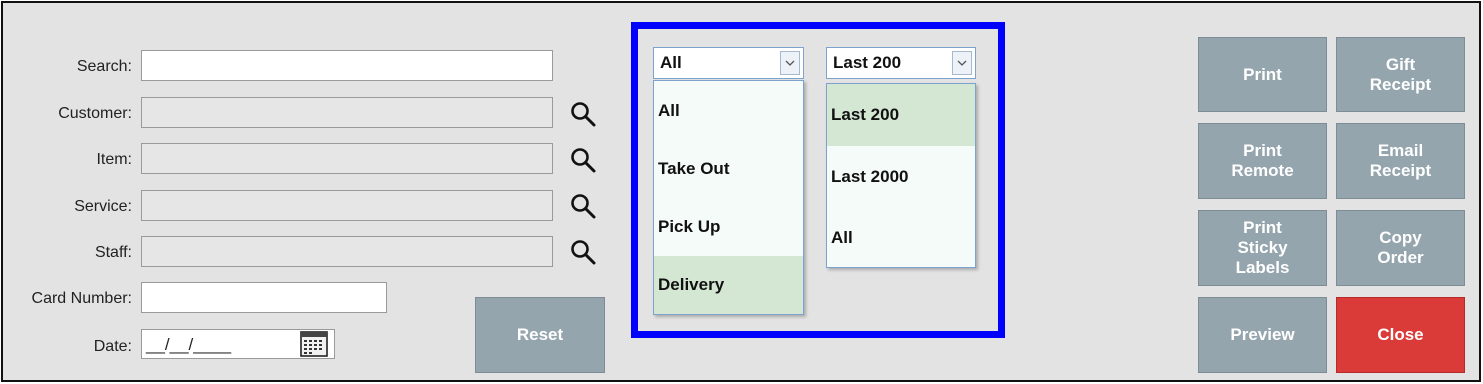  I want to click on preview-button: Preview, so click(1262, 335).